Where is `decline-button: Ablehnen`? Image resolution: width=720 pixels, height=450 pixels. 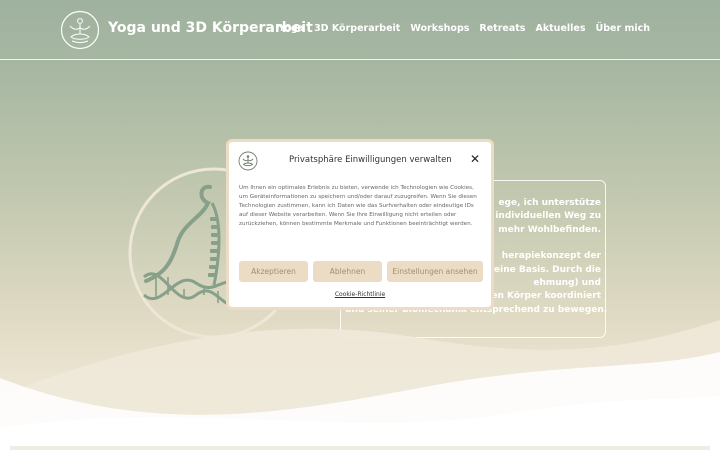 decline-button: Ablehnen is located at coordinates (347, 271).